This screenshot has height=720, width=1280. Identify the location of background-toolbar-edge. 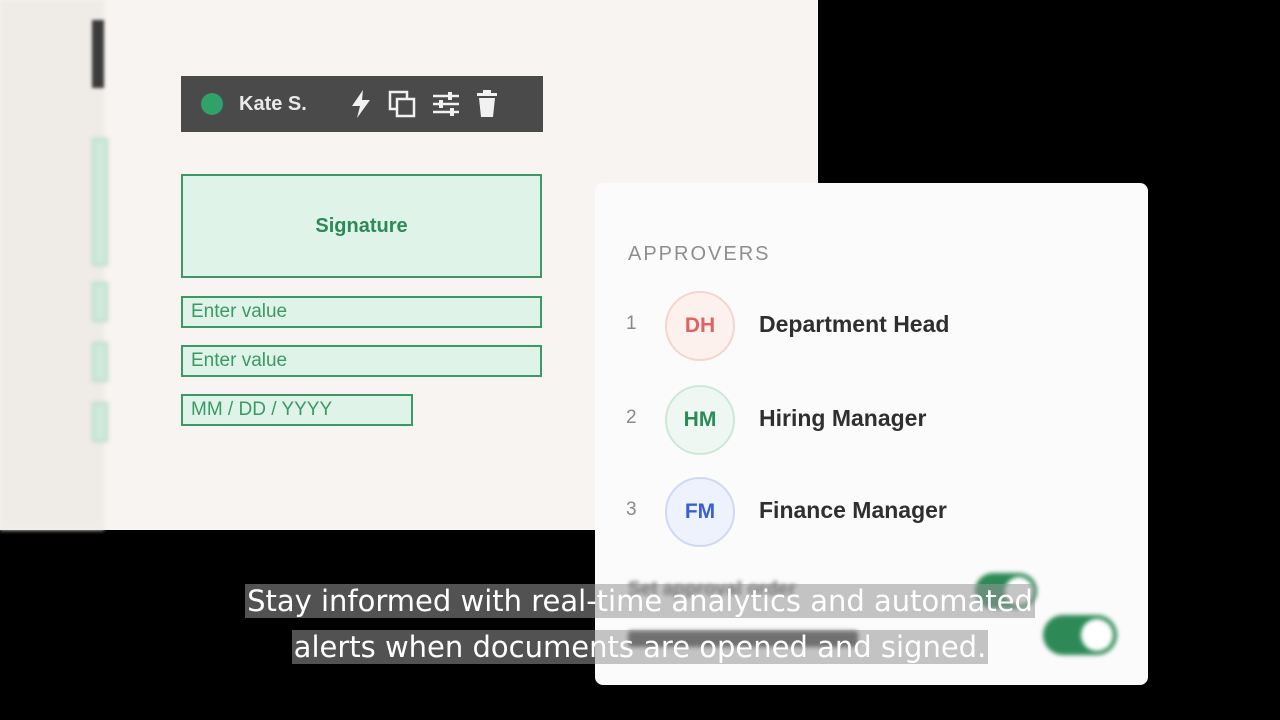
(98, 54).